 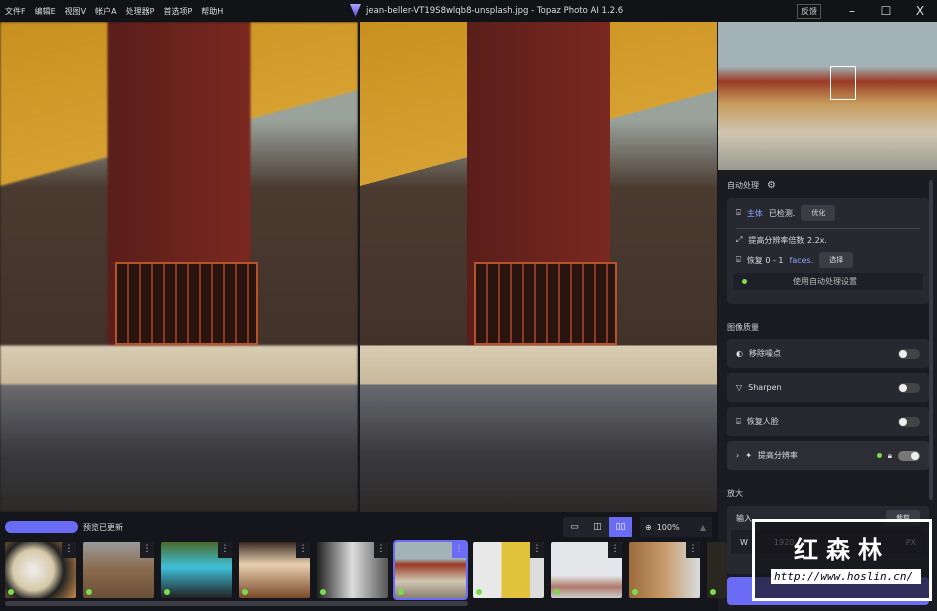 I want to click on subject-icon: ⌻, so click(x=738, y=212).